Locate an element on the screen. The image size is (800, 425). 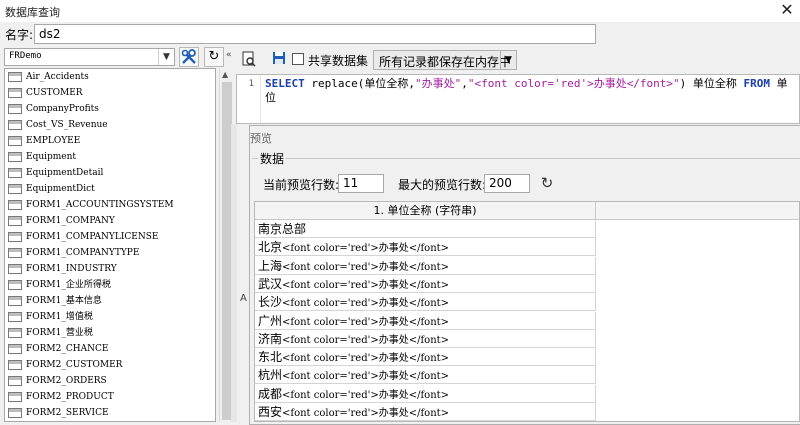
column-header: 1. 单位全称 (字符串) is located at coordinates (425, 211).